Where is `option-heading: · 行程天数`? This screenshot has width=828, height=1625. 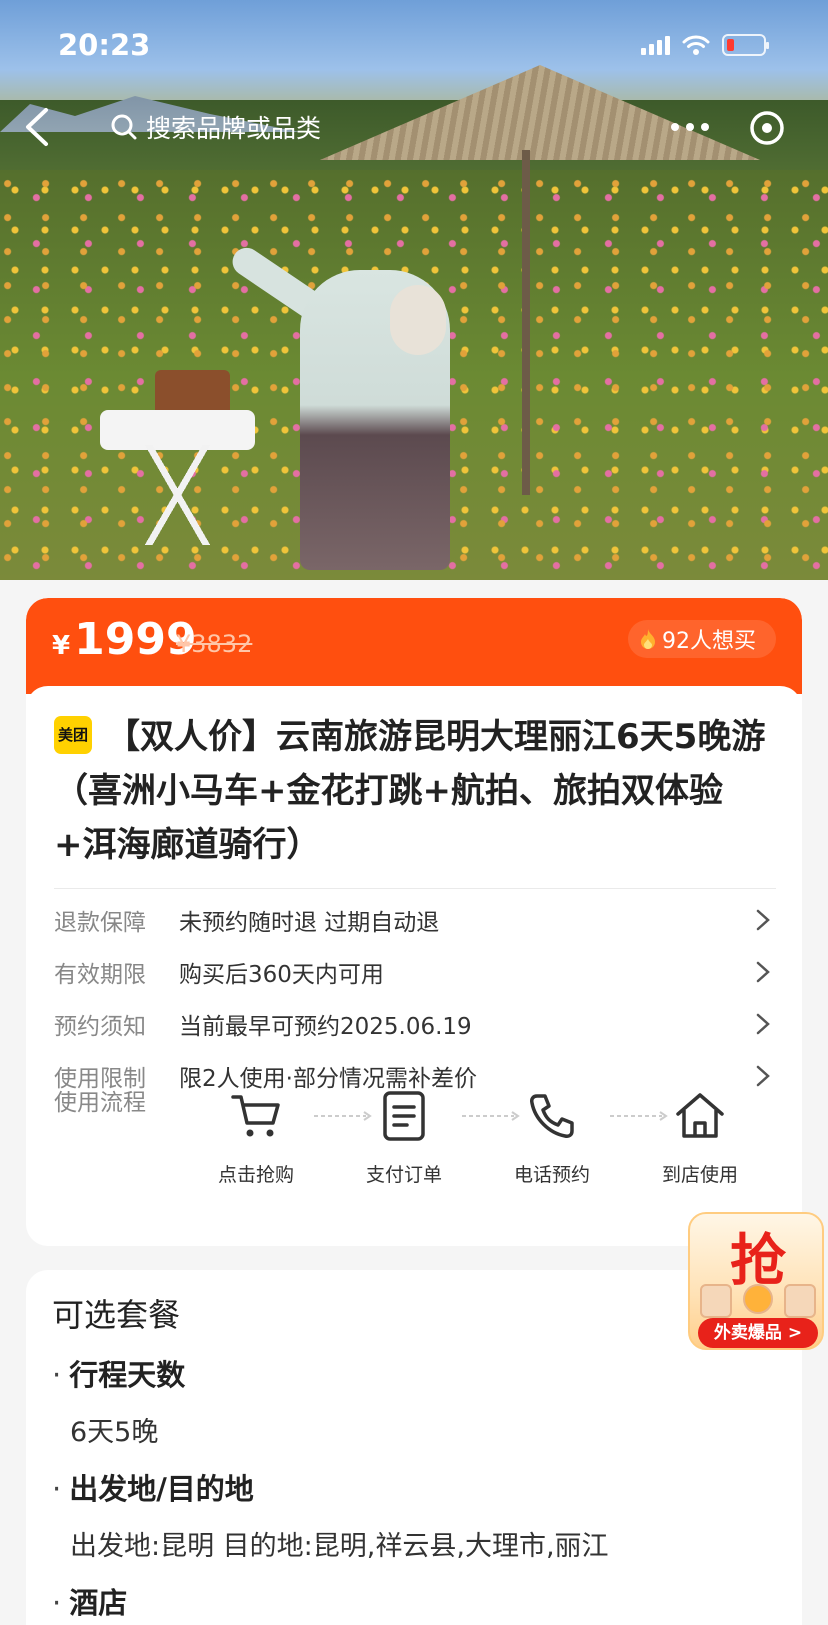 option-heading: · 行程天数 is located at coordinates (119, 1375).